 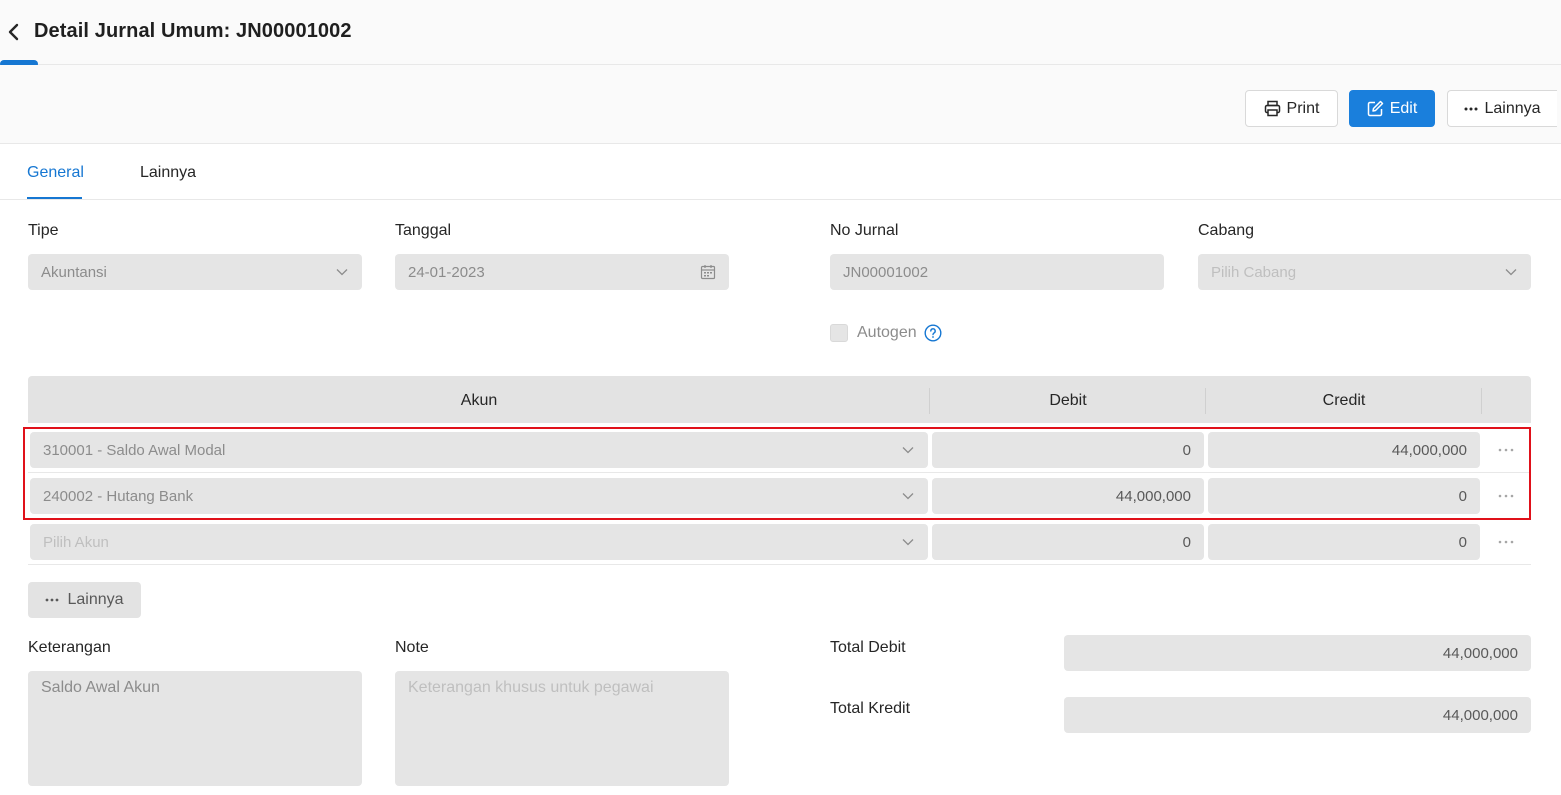 What do you see at coordinates (1344, 400) in the screenshot?
I see `column-header-credit: Credit` at bounding box center [1344, 400].